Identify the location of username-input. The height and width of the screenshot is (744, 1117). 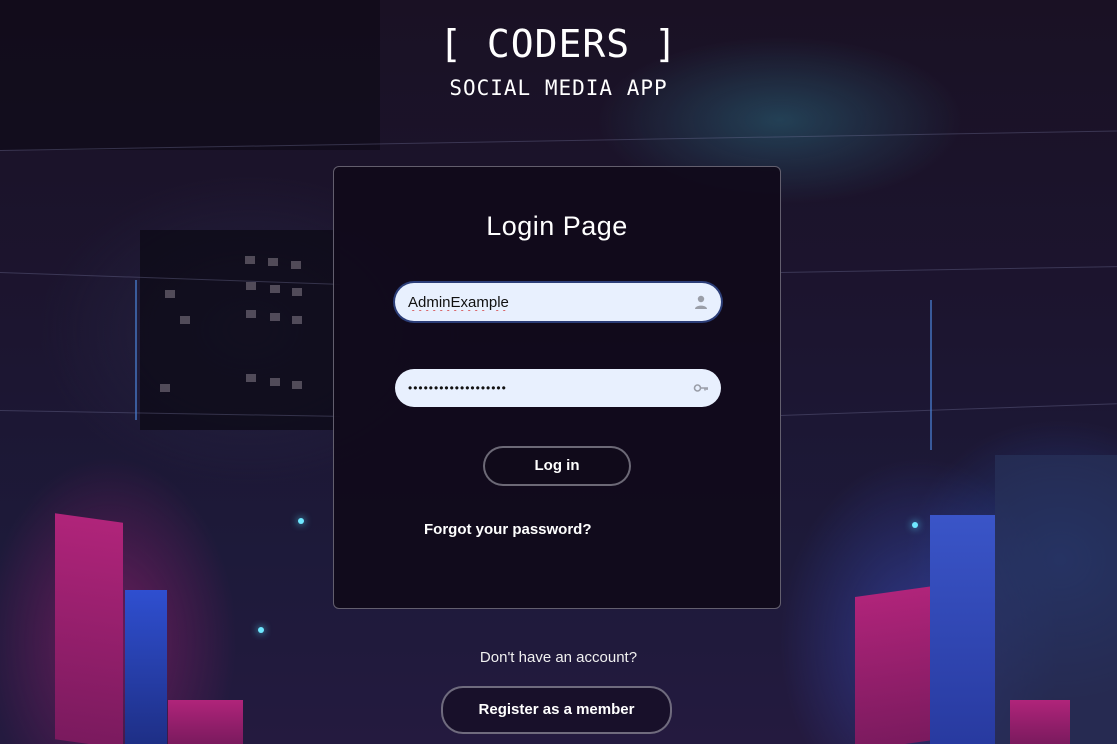
(558, 302).